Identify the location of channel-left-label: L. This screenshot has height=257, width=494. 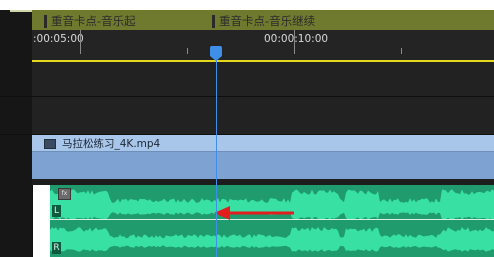
(56, 211).